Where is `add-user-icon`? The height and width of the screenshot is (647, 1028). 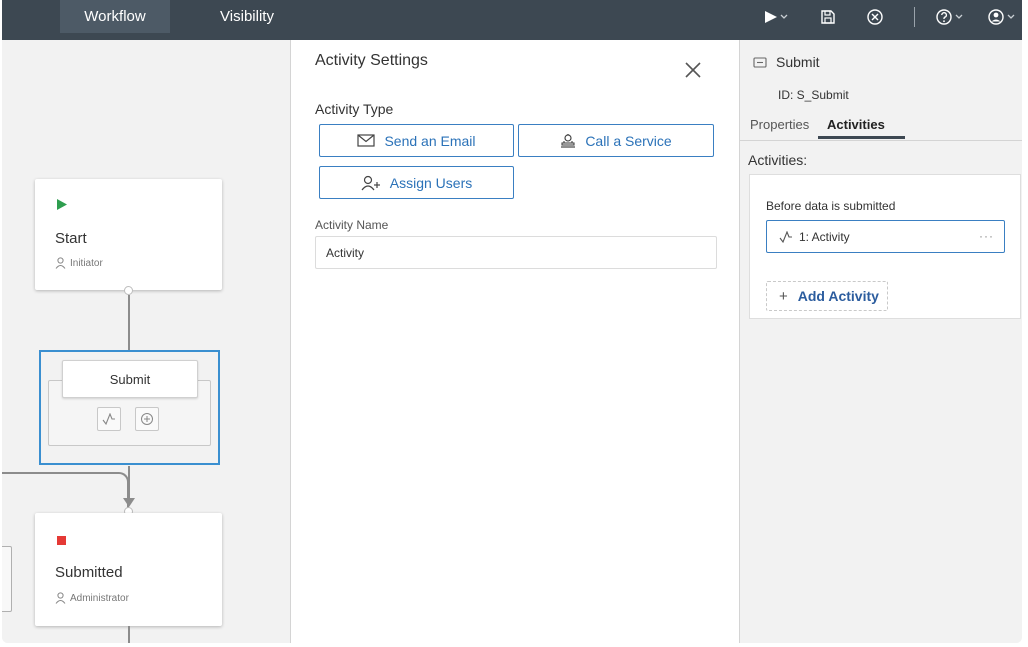 add-user-icon is located at coordinates (370, 182).